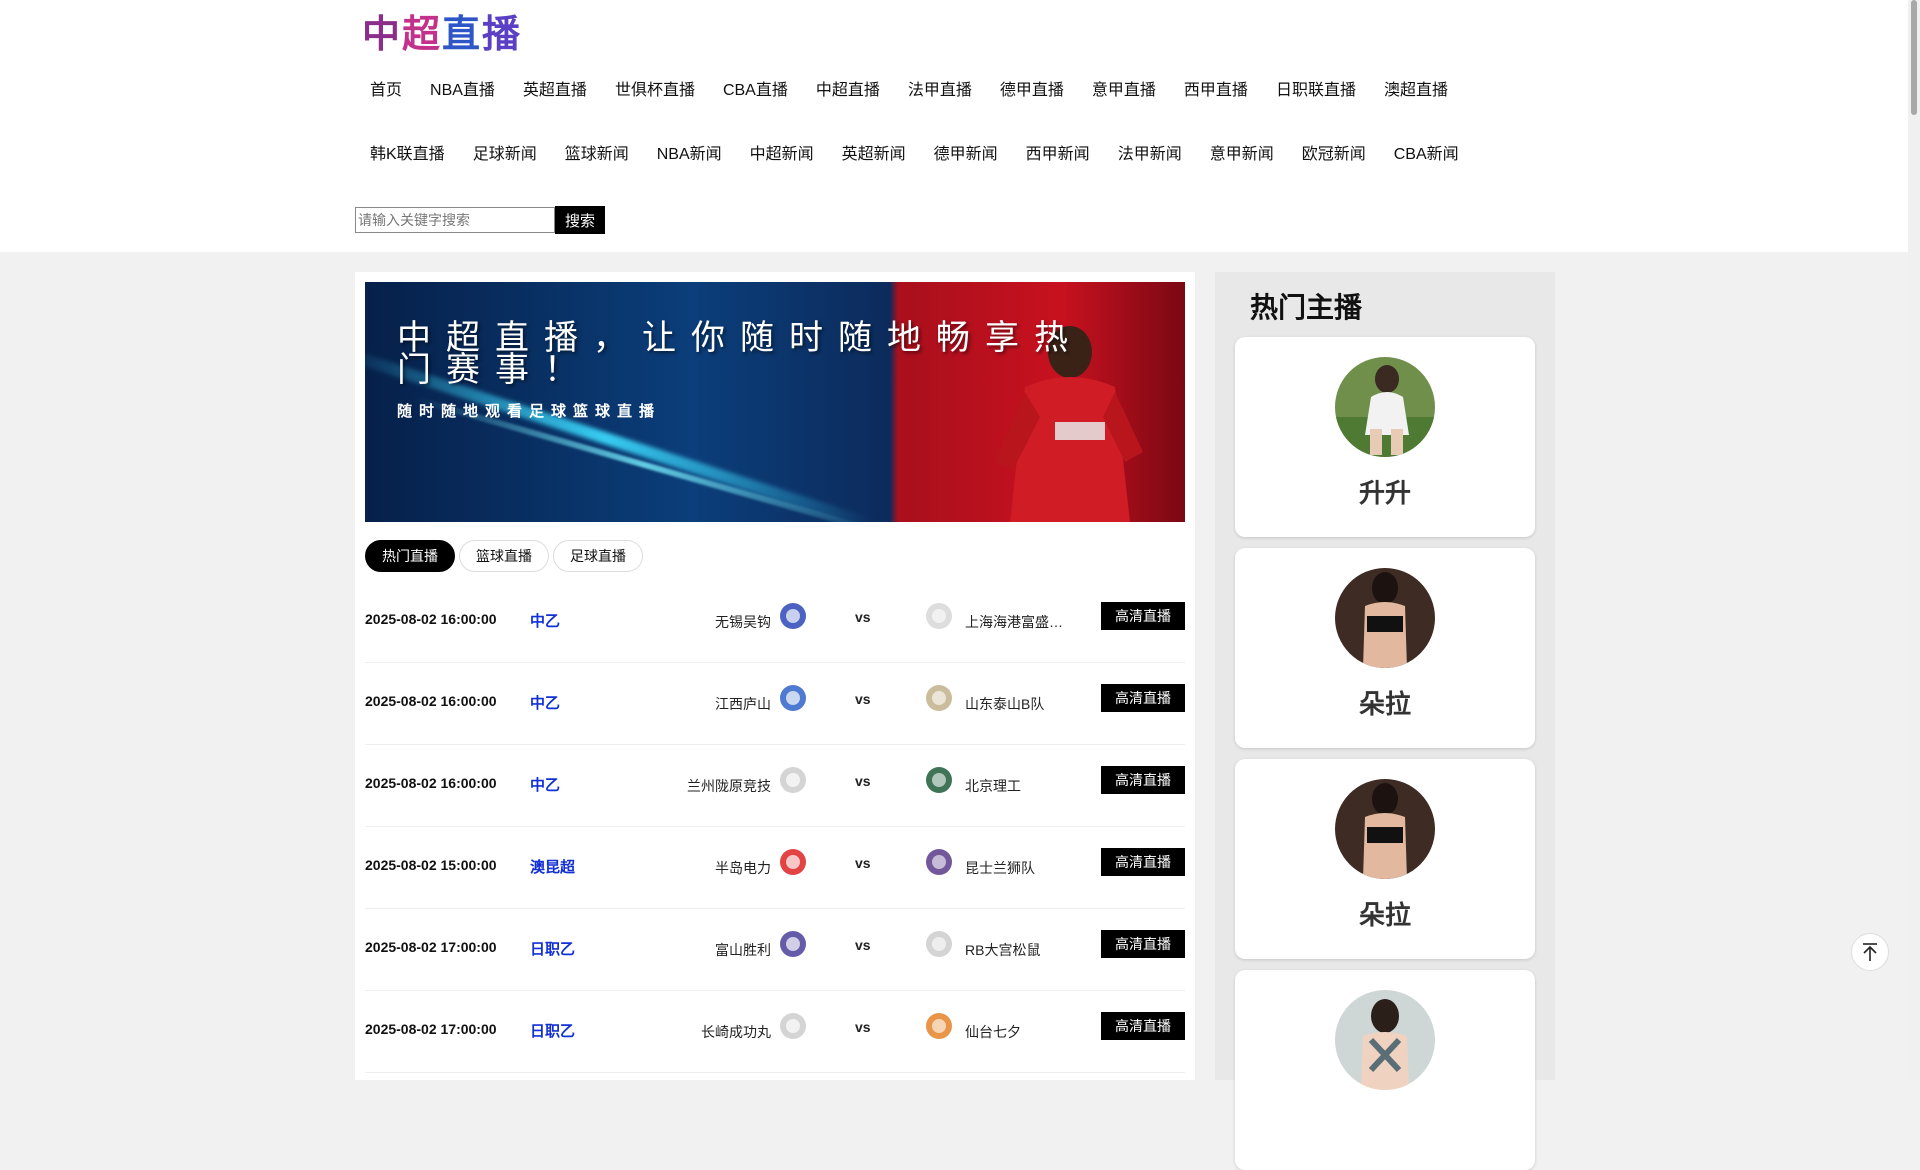  Describe the element at coordinates (422, 34) in the screenshot. I see `logo-char: 超` at that location.